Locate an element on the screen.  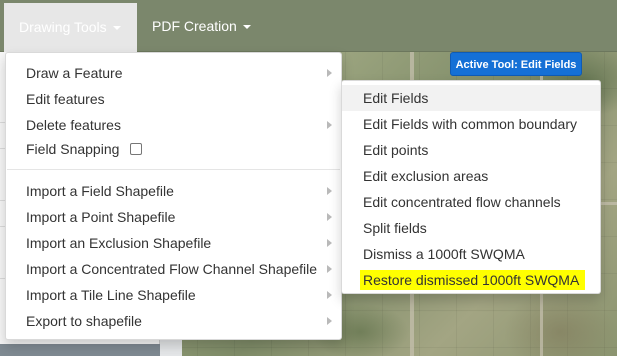
nav-drawing-tools: Drawing Tools is located at coordinates (70, 27).